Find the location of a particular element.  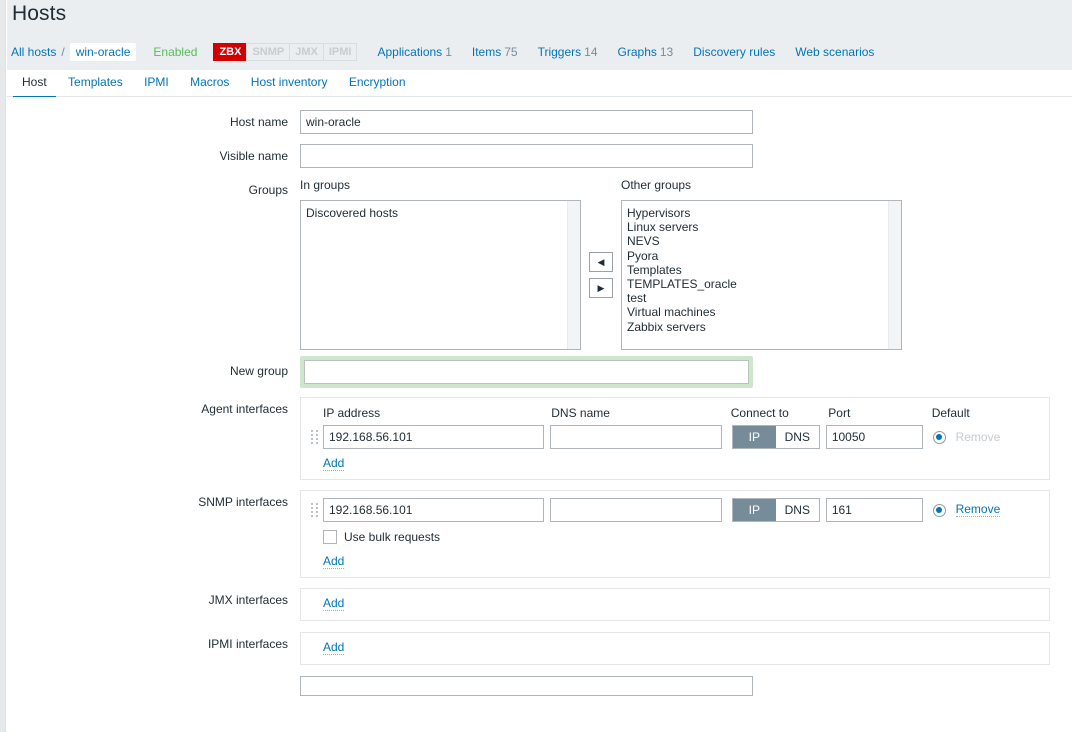

snmp-interface-row: IP DNS Remove is located at coordinates (675, 510).